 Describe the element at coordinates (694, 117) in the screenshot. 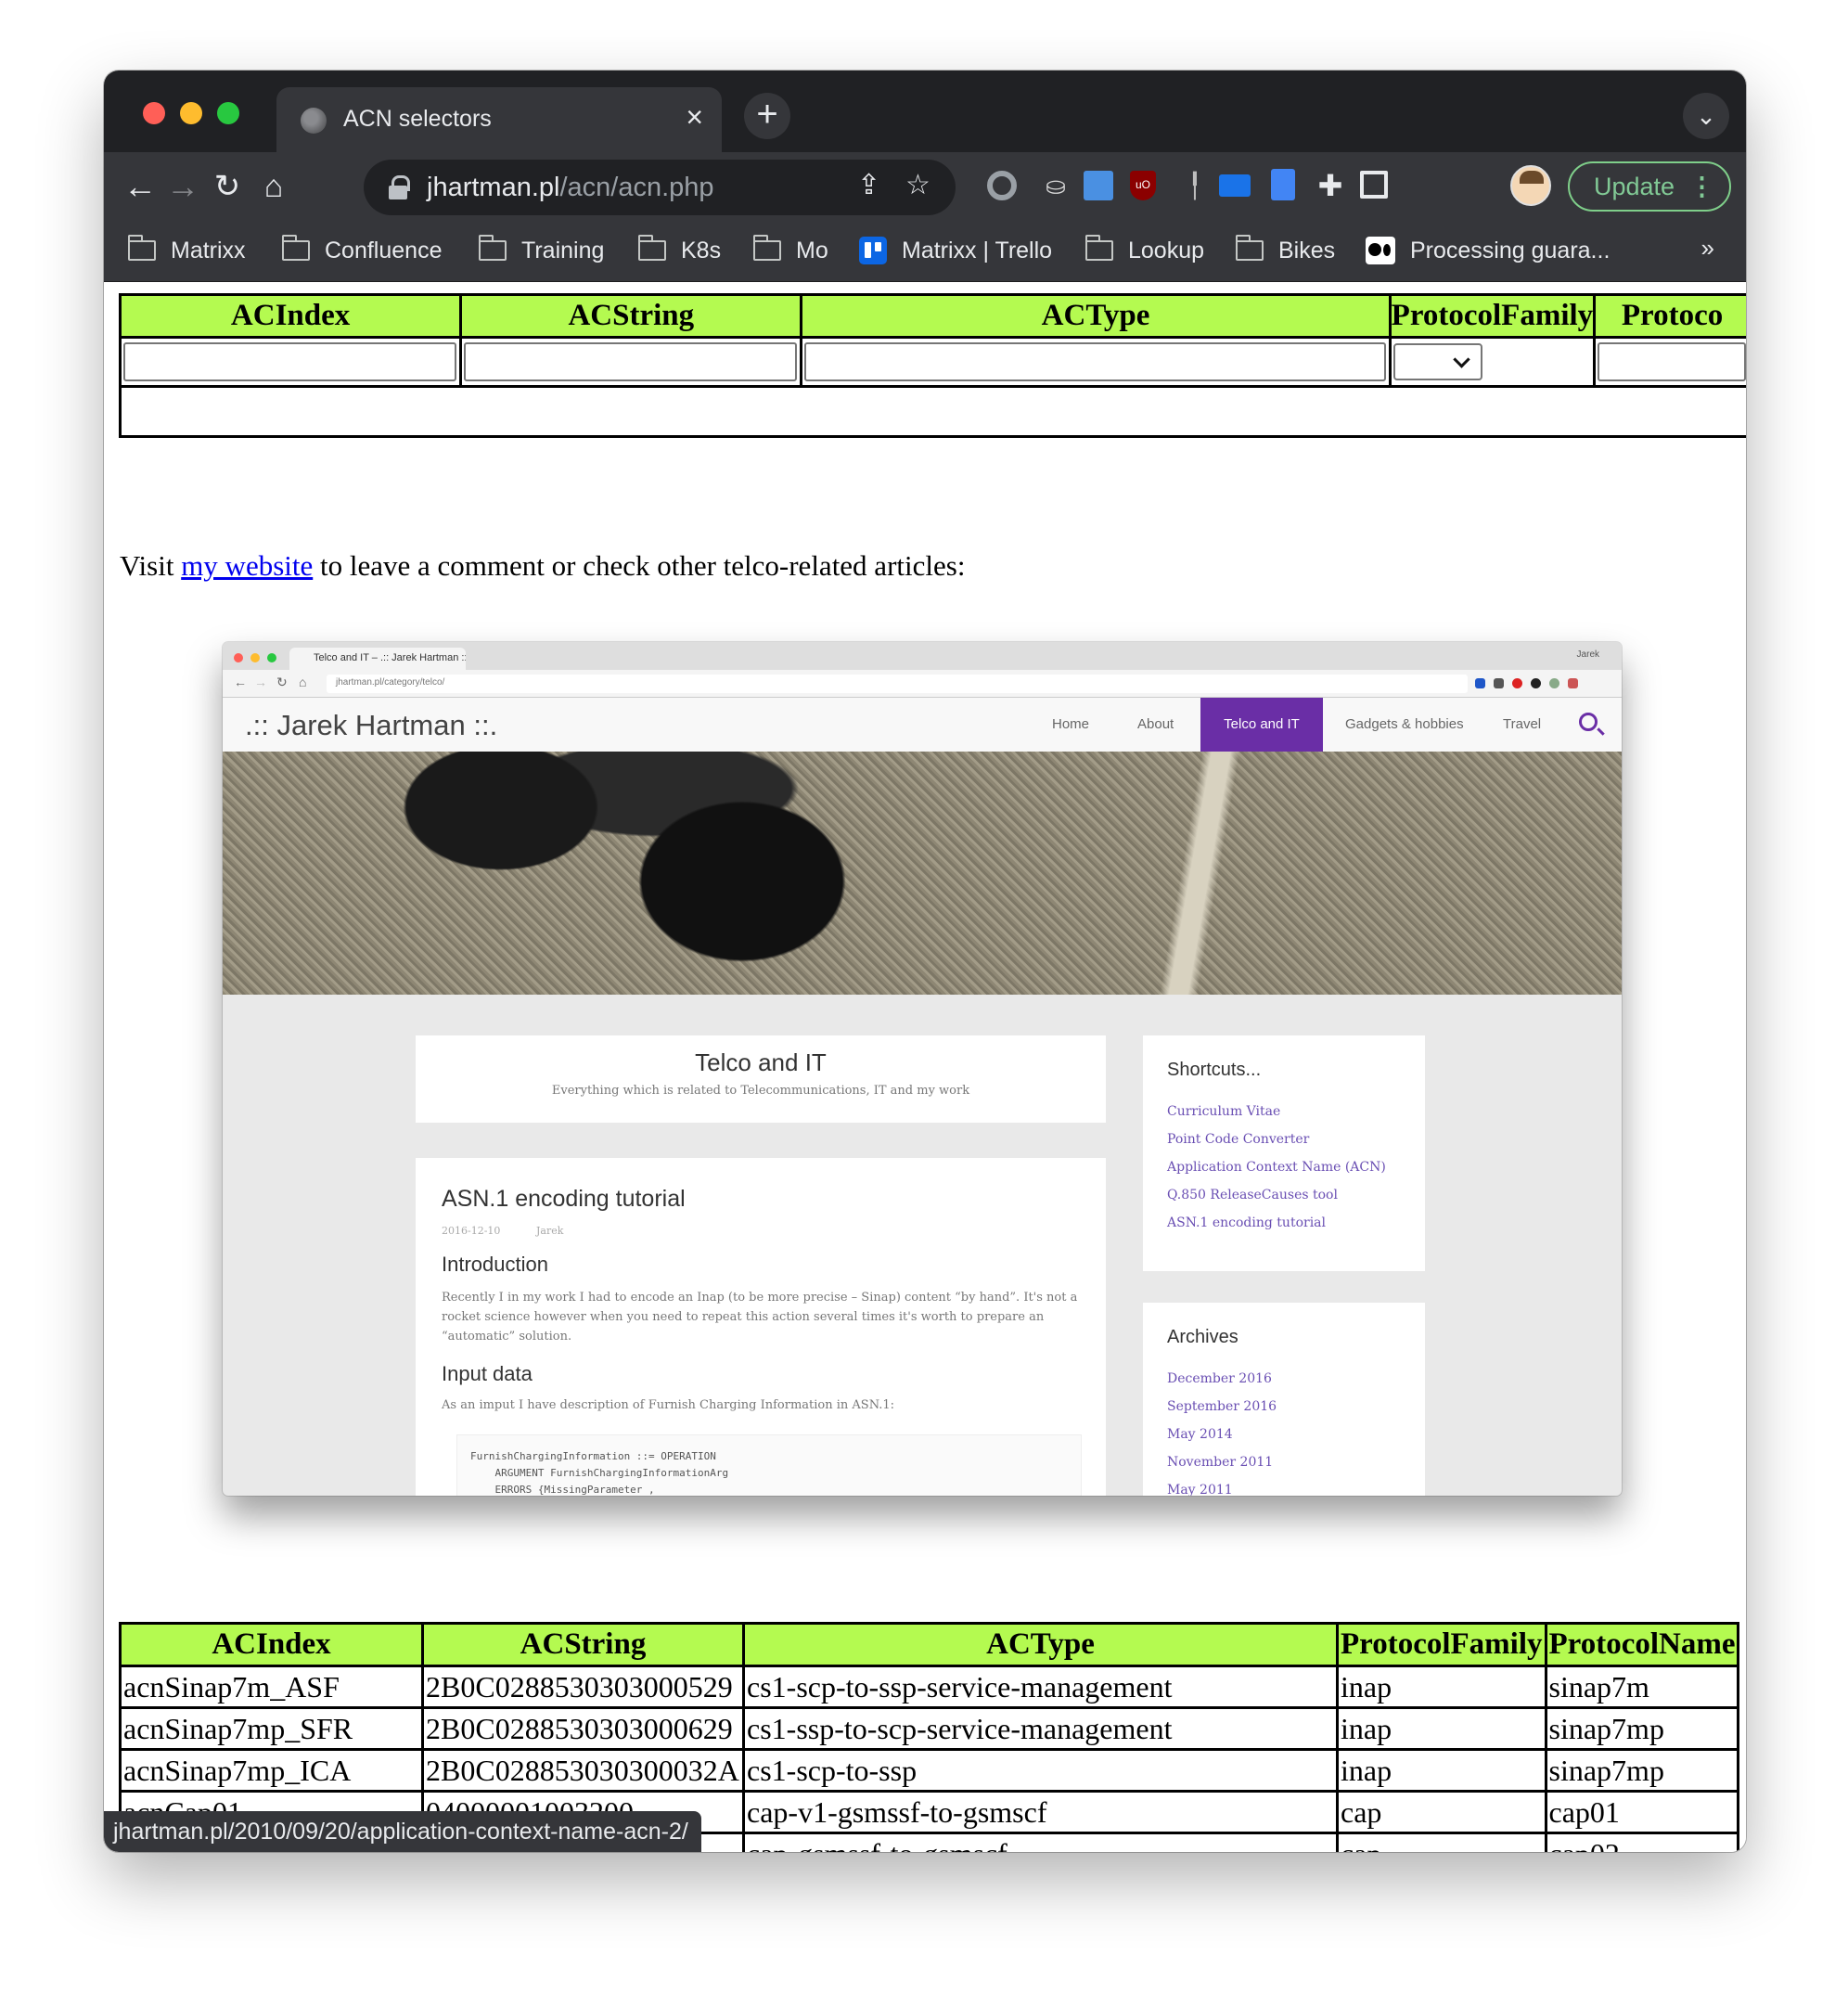

I see `close-tab-icon: ×` at that location.